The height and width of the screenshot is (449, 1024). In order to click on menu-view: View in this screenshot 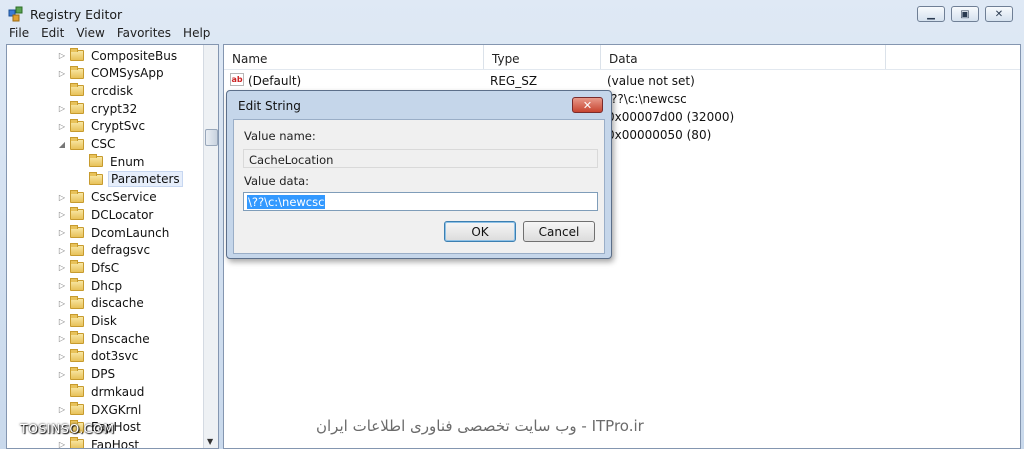, I will do `click(90, 35)`.